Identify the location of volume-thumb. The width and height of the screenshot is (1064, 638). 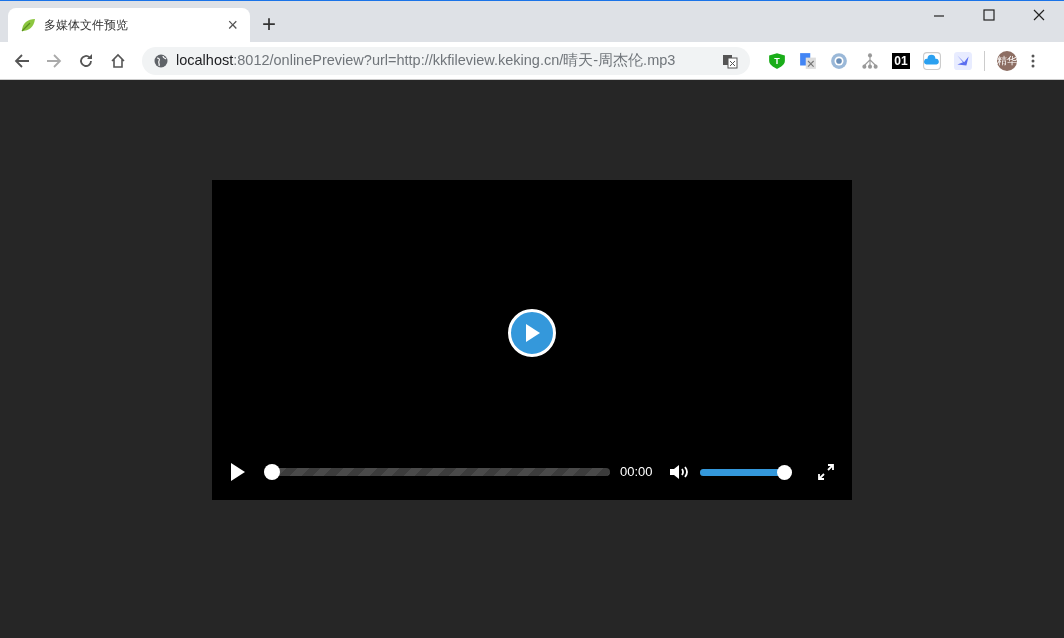
(784, 472).